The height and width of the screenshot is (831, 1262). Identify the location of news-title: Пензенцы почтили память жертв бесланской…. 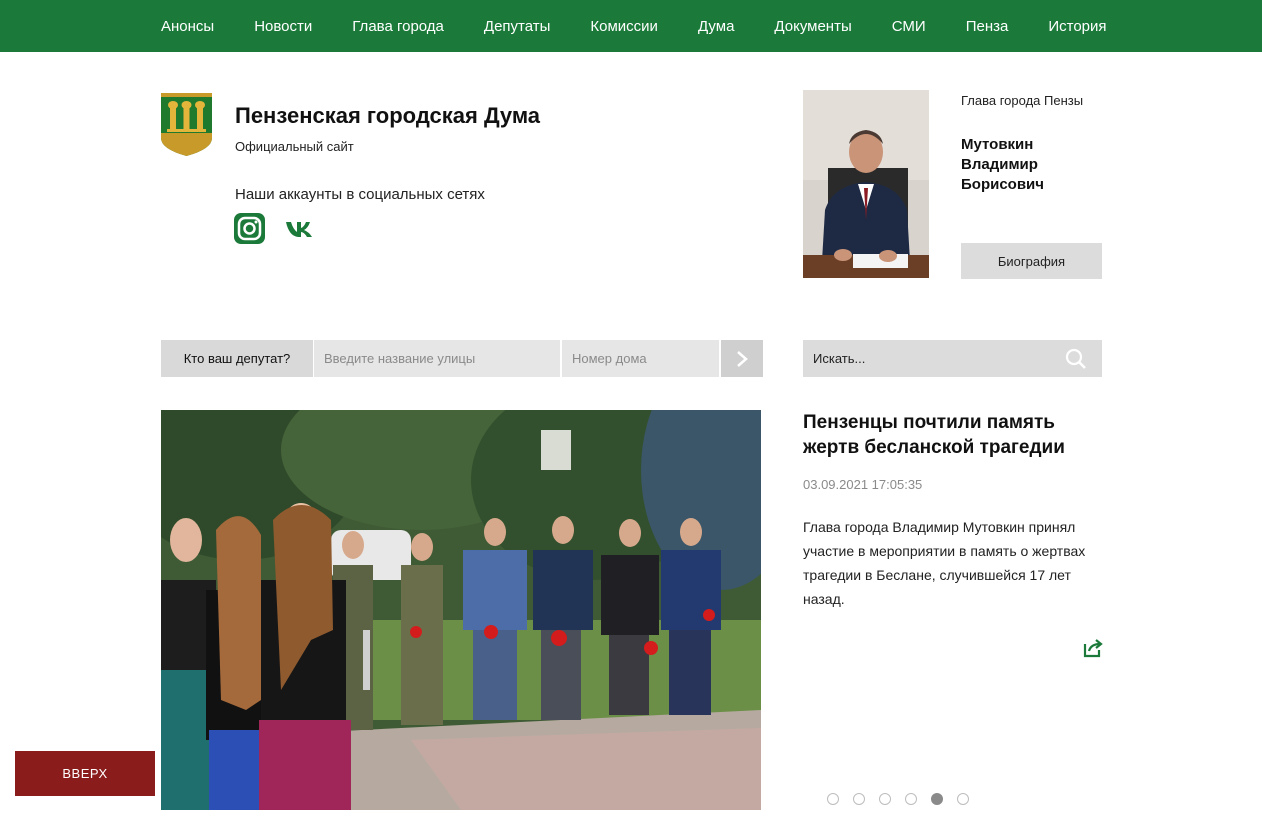
(953, 435).